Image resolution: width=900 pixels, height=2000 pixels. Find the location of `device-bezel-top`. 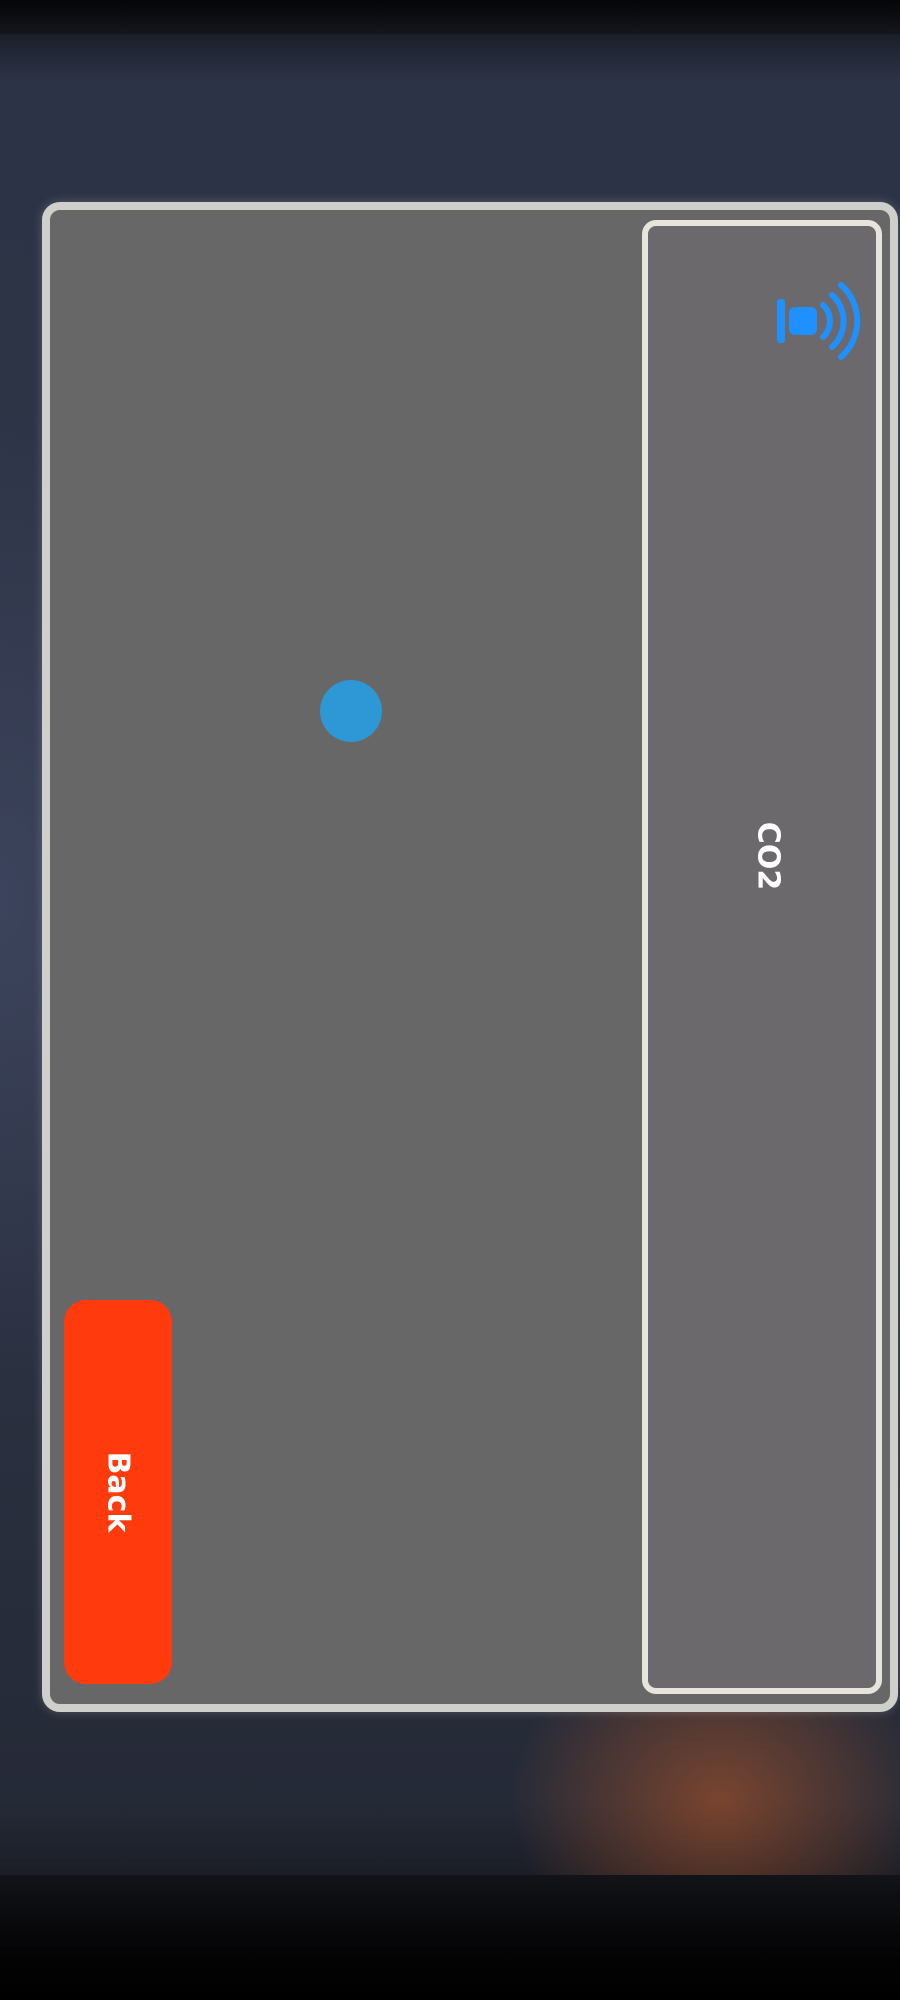

device-bezel-top is located at coordinates (450, 17).